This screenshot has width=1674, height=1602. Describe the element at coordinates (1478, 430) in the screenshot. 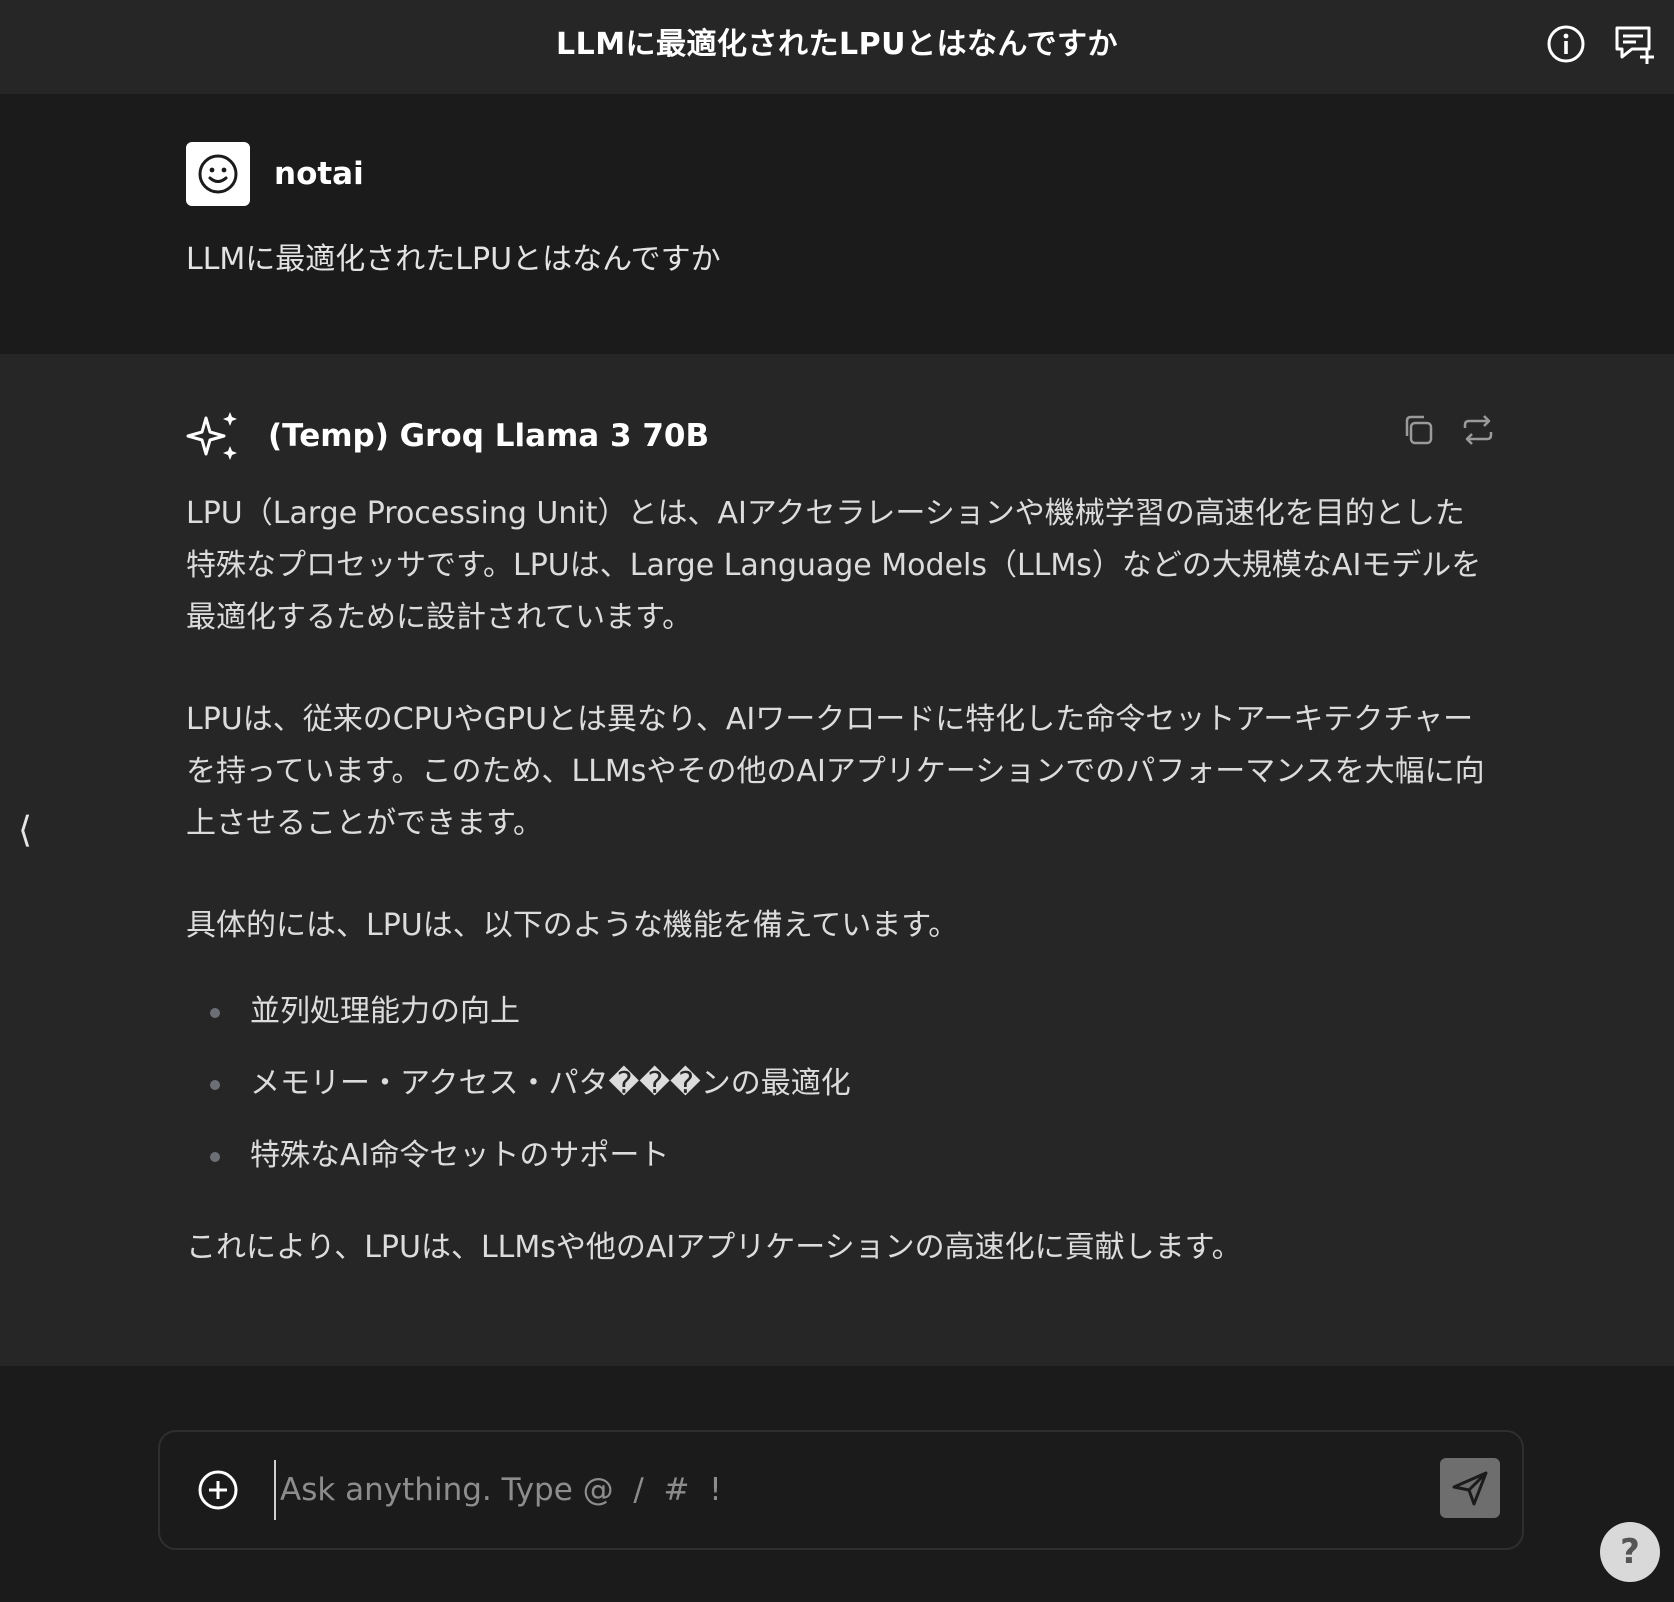

I see `regenerate-icon` at that location.